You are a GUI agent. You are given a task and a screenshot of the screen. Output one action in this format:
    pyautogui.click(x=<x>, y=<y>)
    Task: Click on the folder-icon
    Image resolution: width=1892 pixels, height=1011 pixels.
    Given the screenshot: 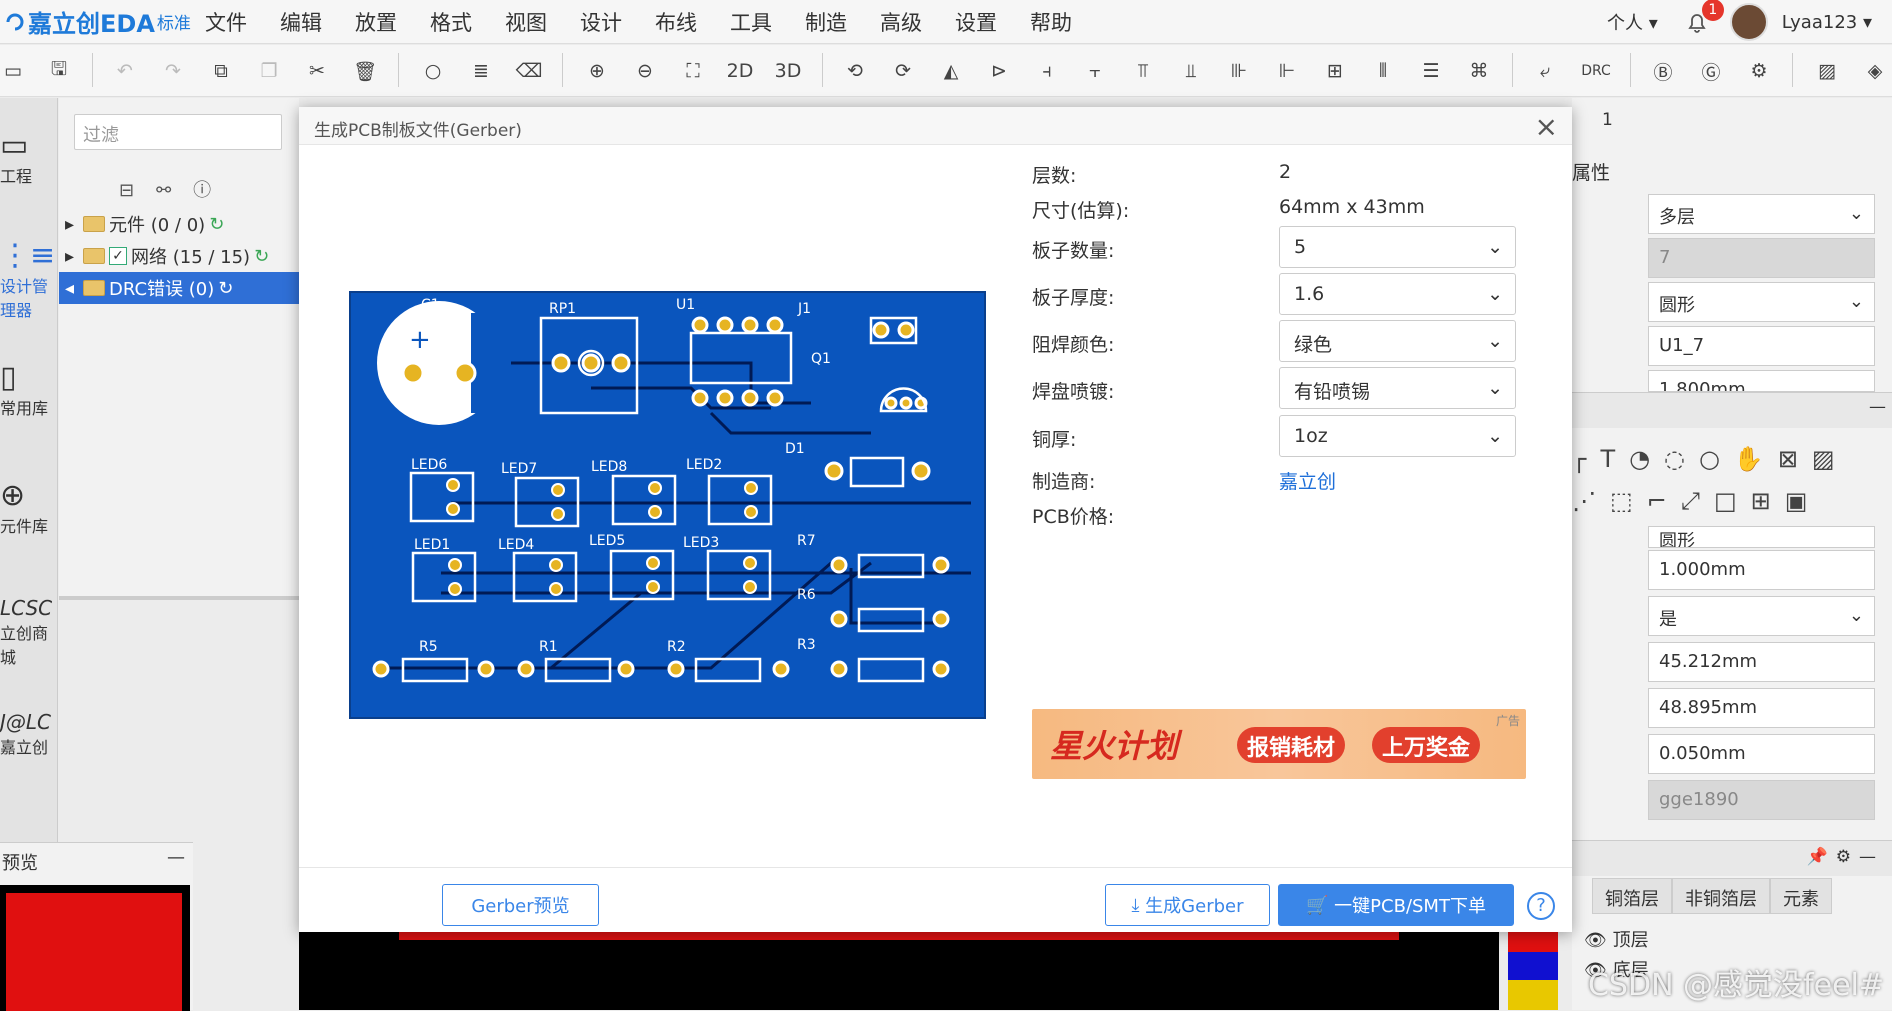 What is the action you would take?
    pyautogui.click(x=94, y=224)
    